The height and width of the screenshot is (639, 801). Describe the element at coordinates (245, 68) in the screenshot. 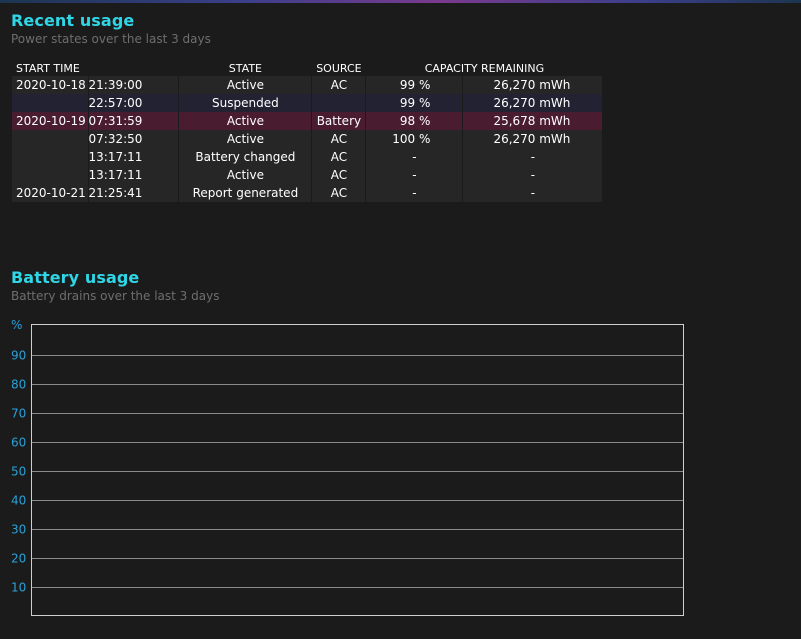

I see `header-state: STATE` at that location.